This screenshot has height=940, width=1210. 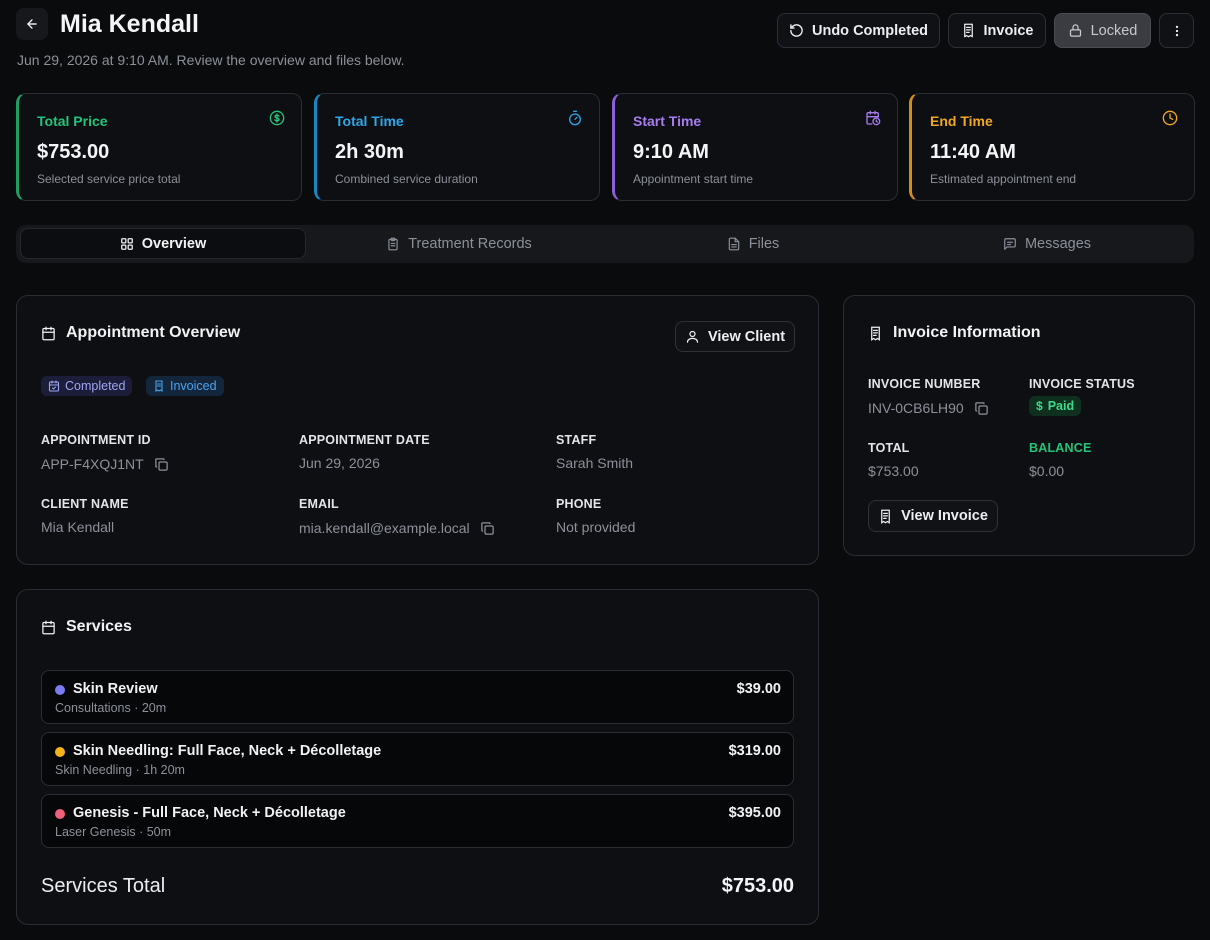 I want to click on stat-desc: Combined service duration, so click(x=406, y=179).